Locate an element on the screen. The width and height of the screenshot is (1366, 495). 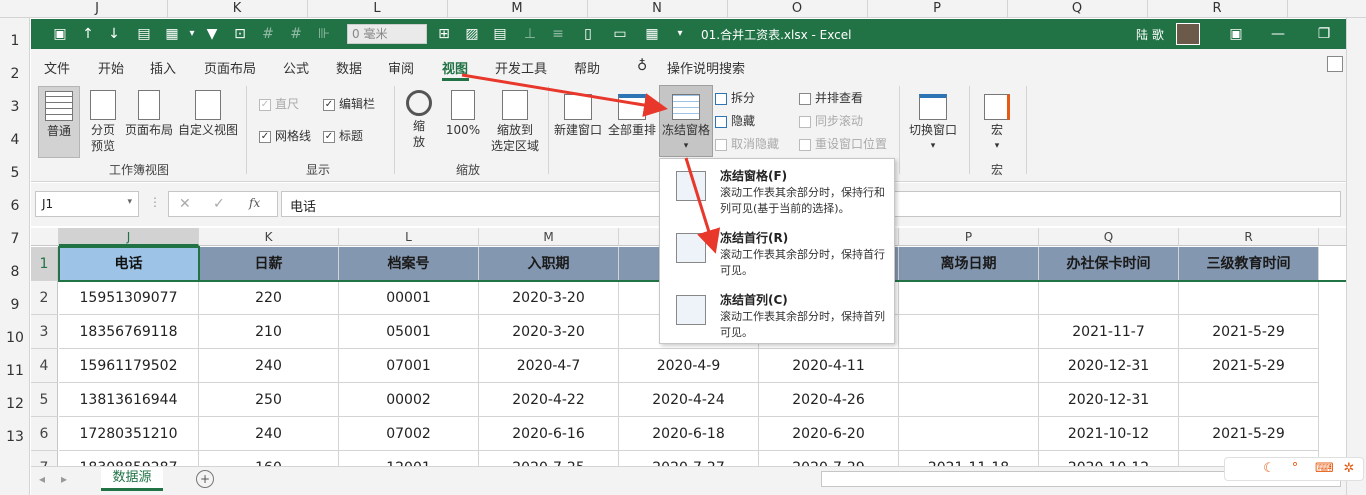
table-cell: 2020-4-26 is located at coordinates (829, 400).